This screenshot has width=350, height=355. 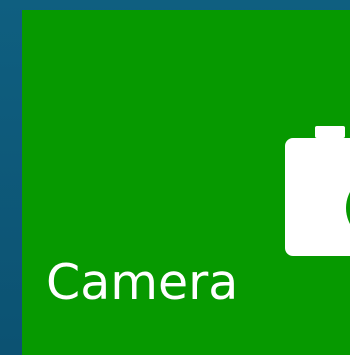 I want to click on camera-icon, so click(x=317, y=191).